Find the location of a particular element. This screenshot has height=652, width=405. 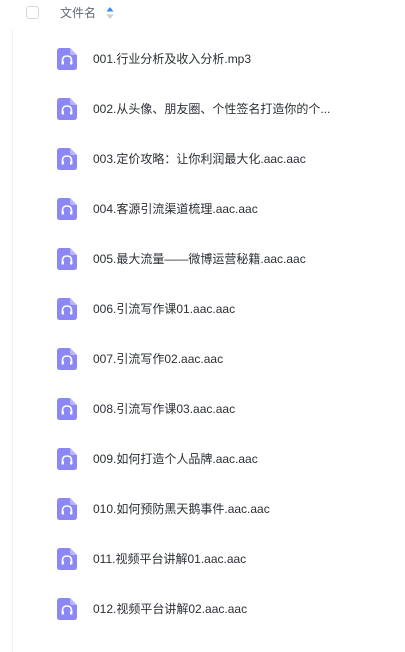

file-row: 001.行业分析及收入分析.mp3 is located at coordinates (202, 59).